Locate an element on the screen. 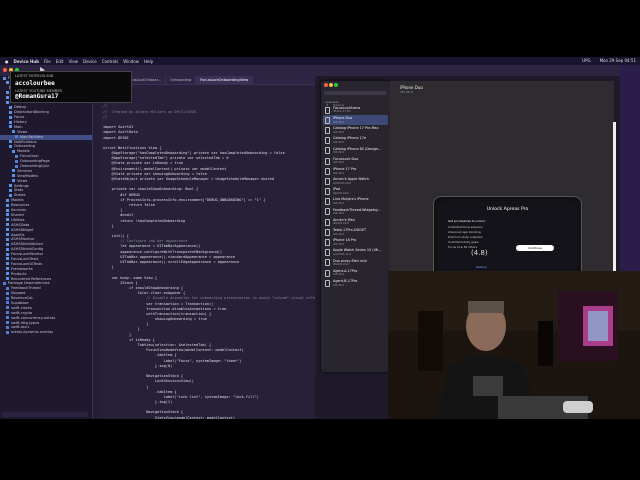 The width and height of the screenshot is (640, 480). menu-file: File is located at coordinates (47, 61).